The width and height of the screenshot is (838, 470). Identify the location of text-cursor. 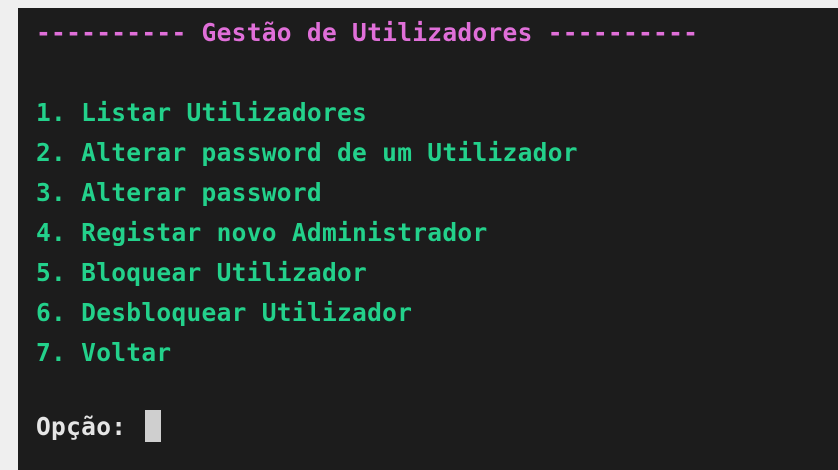
(153, 426).